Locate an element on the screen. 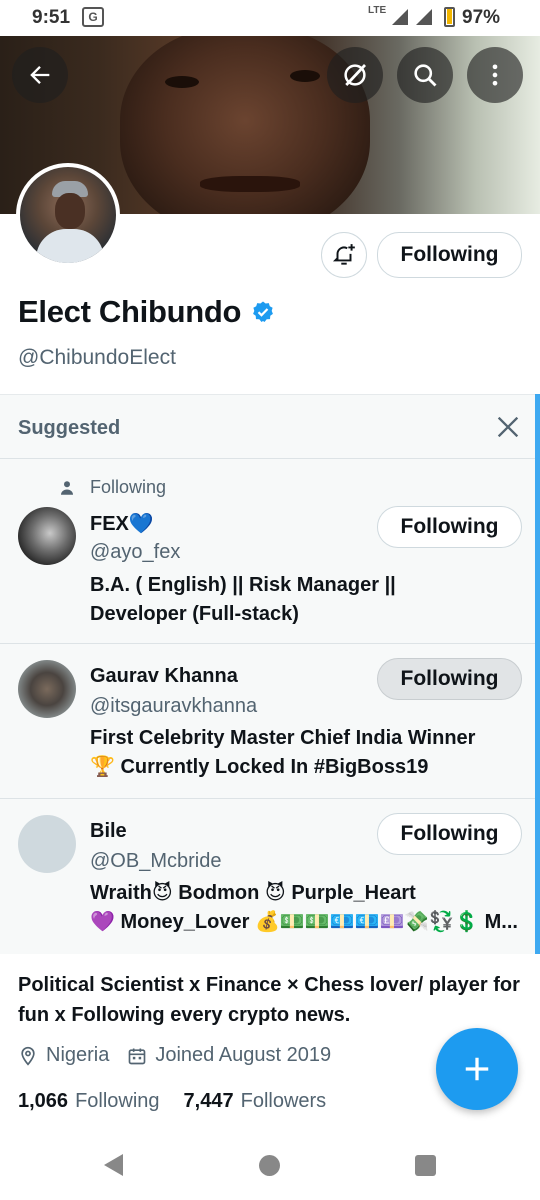 The width and height of the screenshot is (540, 1200). location-text: Nigeria is located at coordinates (78, 1055).